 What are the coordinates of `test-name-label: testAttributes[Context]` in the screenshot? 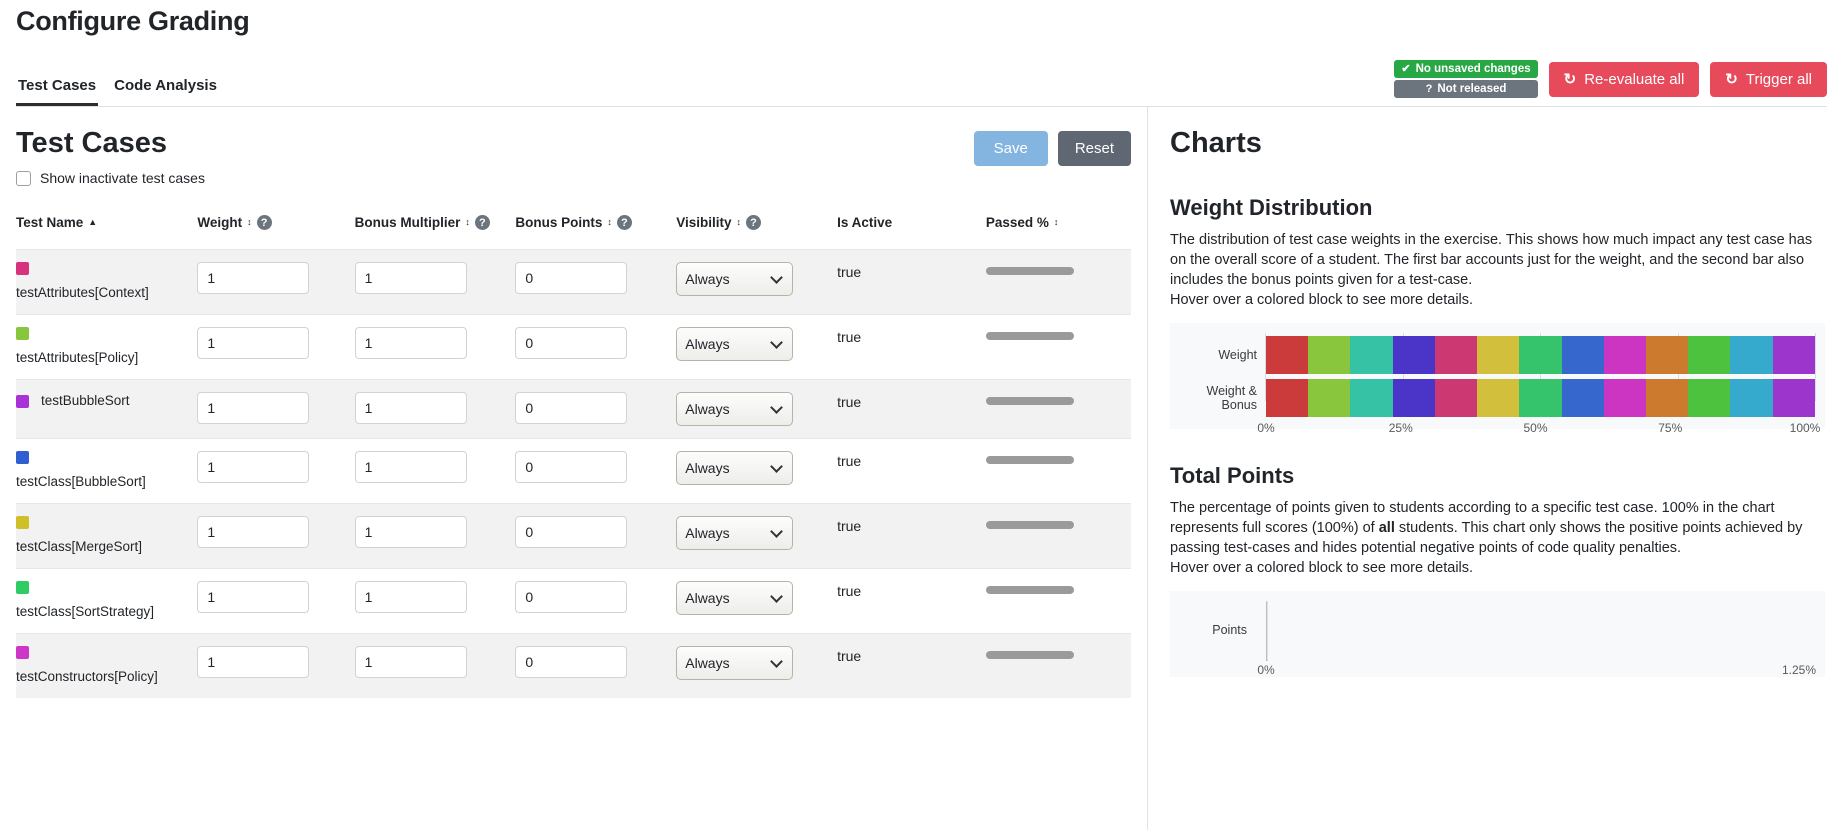 It's located at (82, 292).